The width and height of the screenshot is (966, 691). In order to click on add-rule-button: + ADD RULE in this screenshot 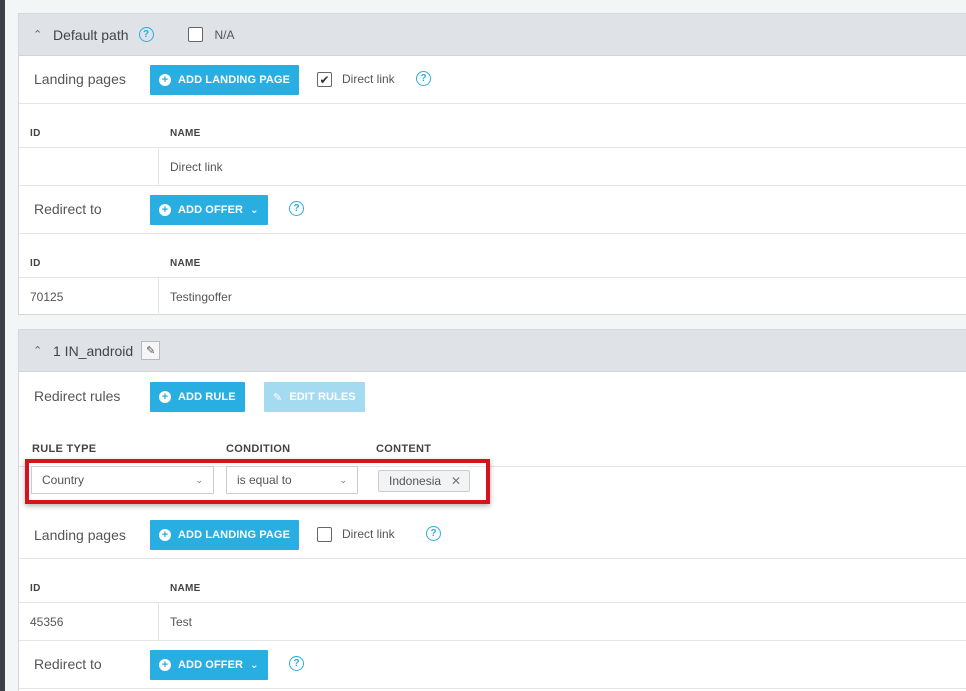, I will do `click(197, 397)`.